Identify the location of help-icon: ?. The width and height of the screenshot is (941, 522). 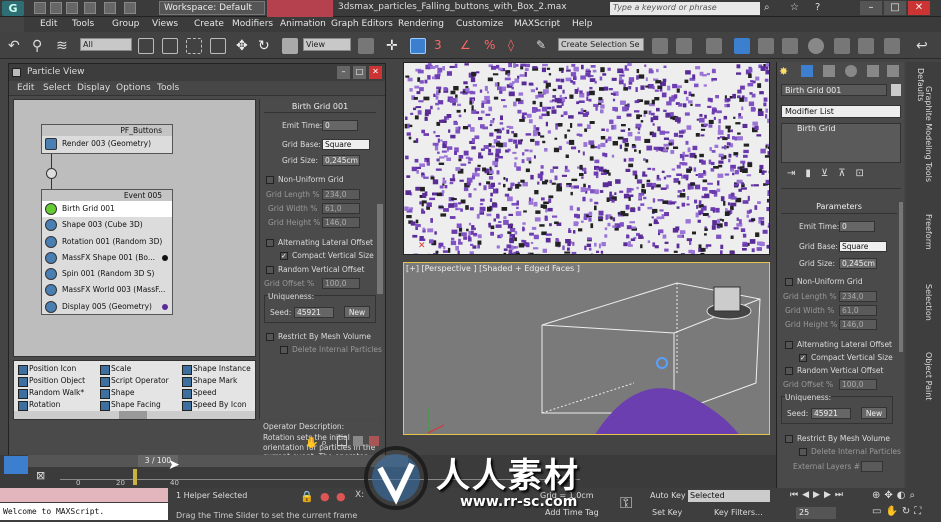
(821, 8).